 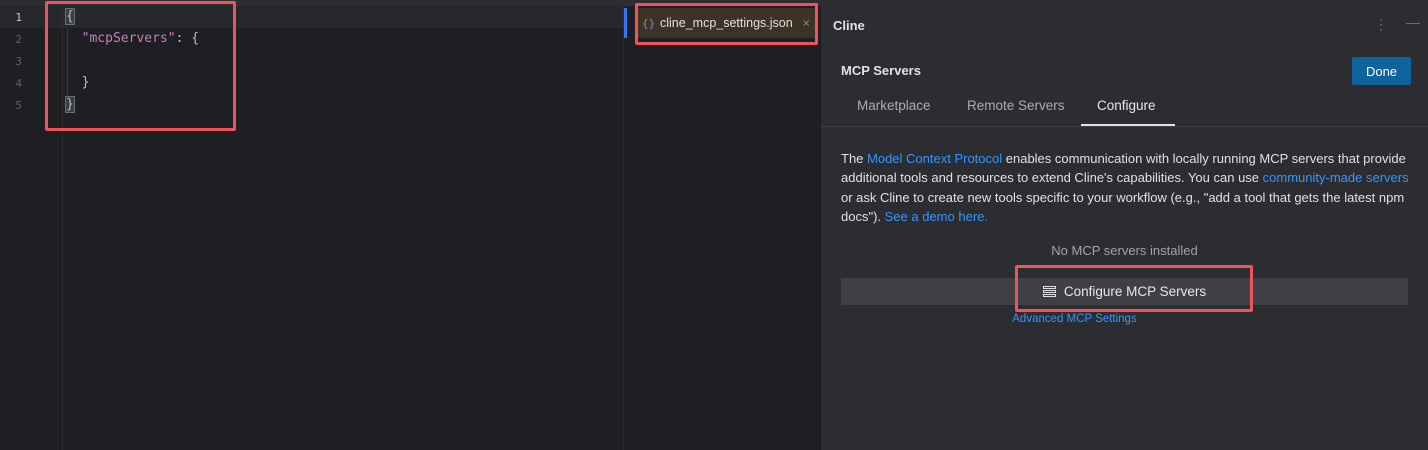 What do you see at coordinates (18, 17) in the screenshot?
I see `line-number: 1` at bounding box center [18, 17].